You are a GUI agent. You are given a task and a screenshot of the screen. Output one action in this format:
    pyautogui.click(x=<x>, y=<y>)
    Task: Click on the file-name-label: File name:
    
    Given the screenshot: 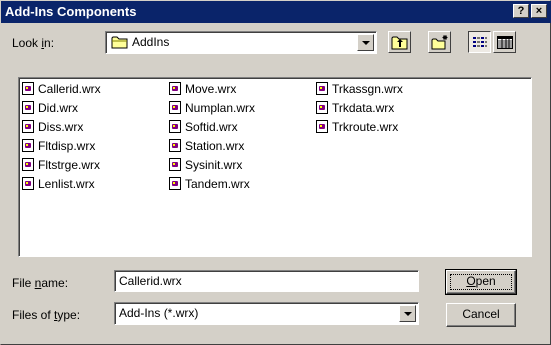 What is the action you would take?
    pyautogui.click(x=40, y=283)
    